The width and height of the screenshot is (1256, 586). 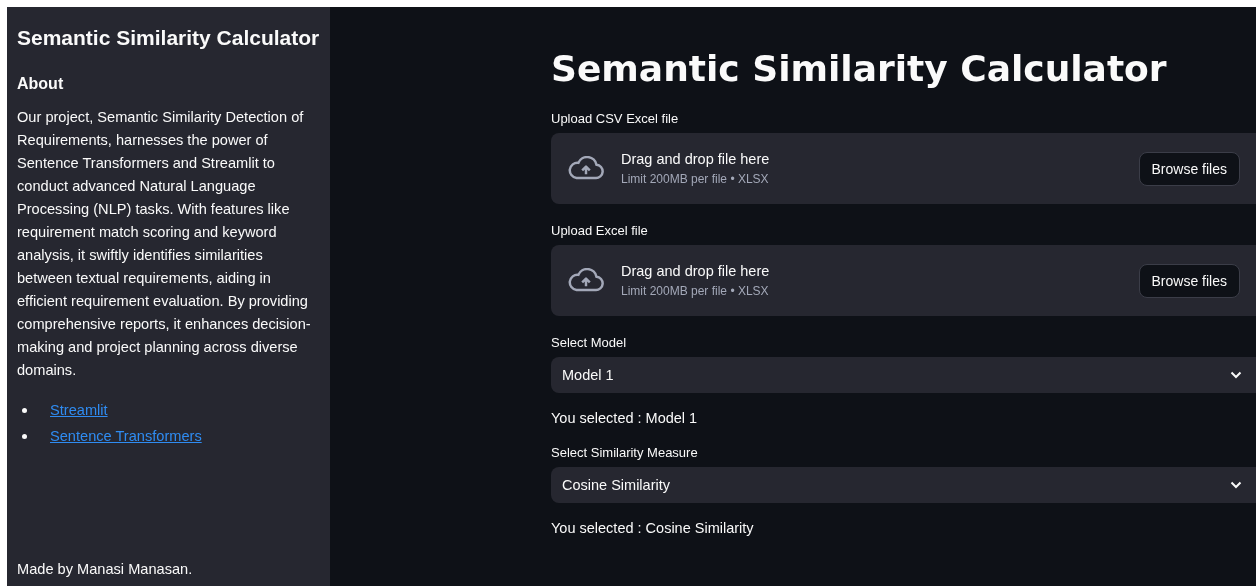 What do you see at coordinates (615, 118) in the screenshot?
I see `field-label: Upload CSV Excel file` at bounding box center [615, 118].